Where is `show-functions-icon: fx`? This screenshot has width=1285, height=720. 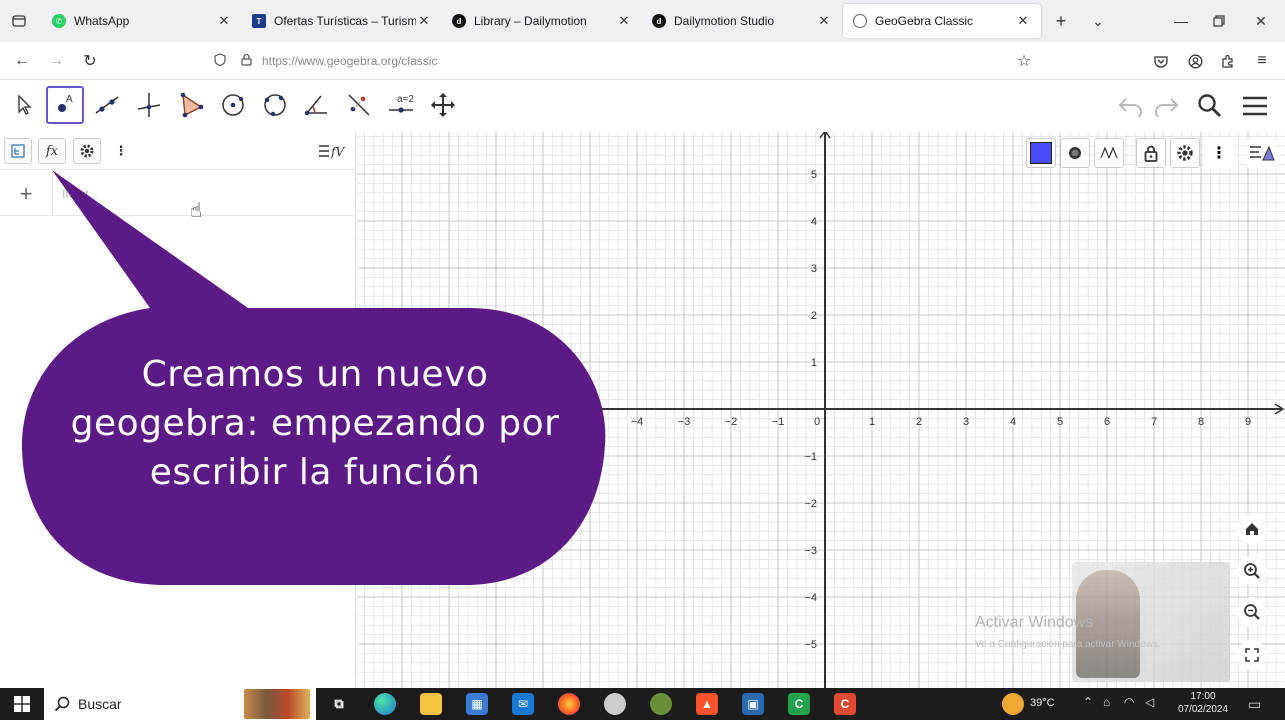
show-functions-icon: fx is located at coordinates (52, 151).